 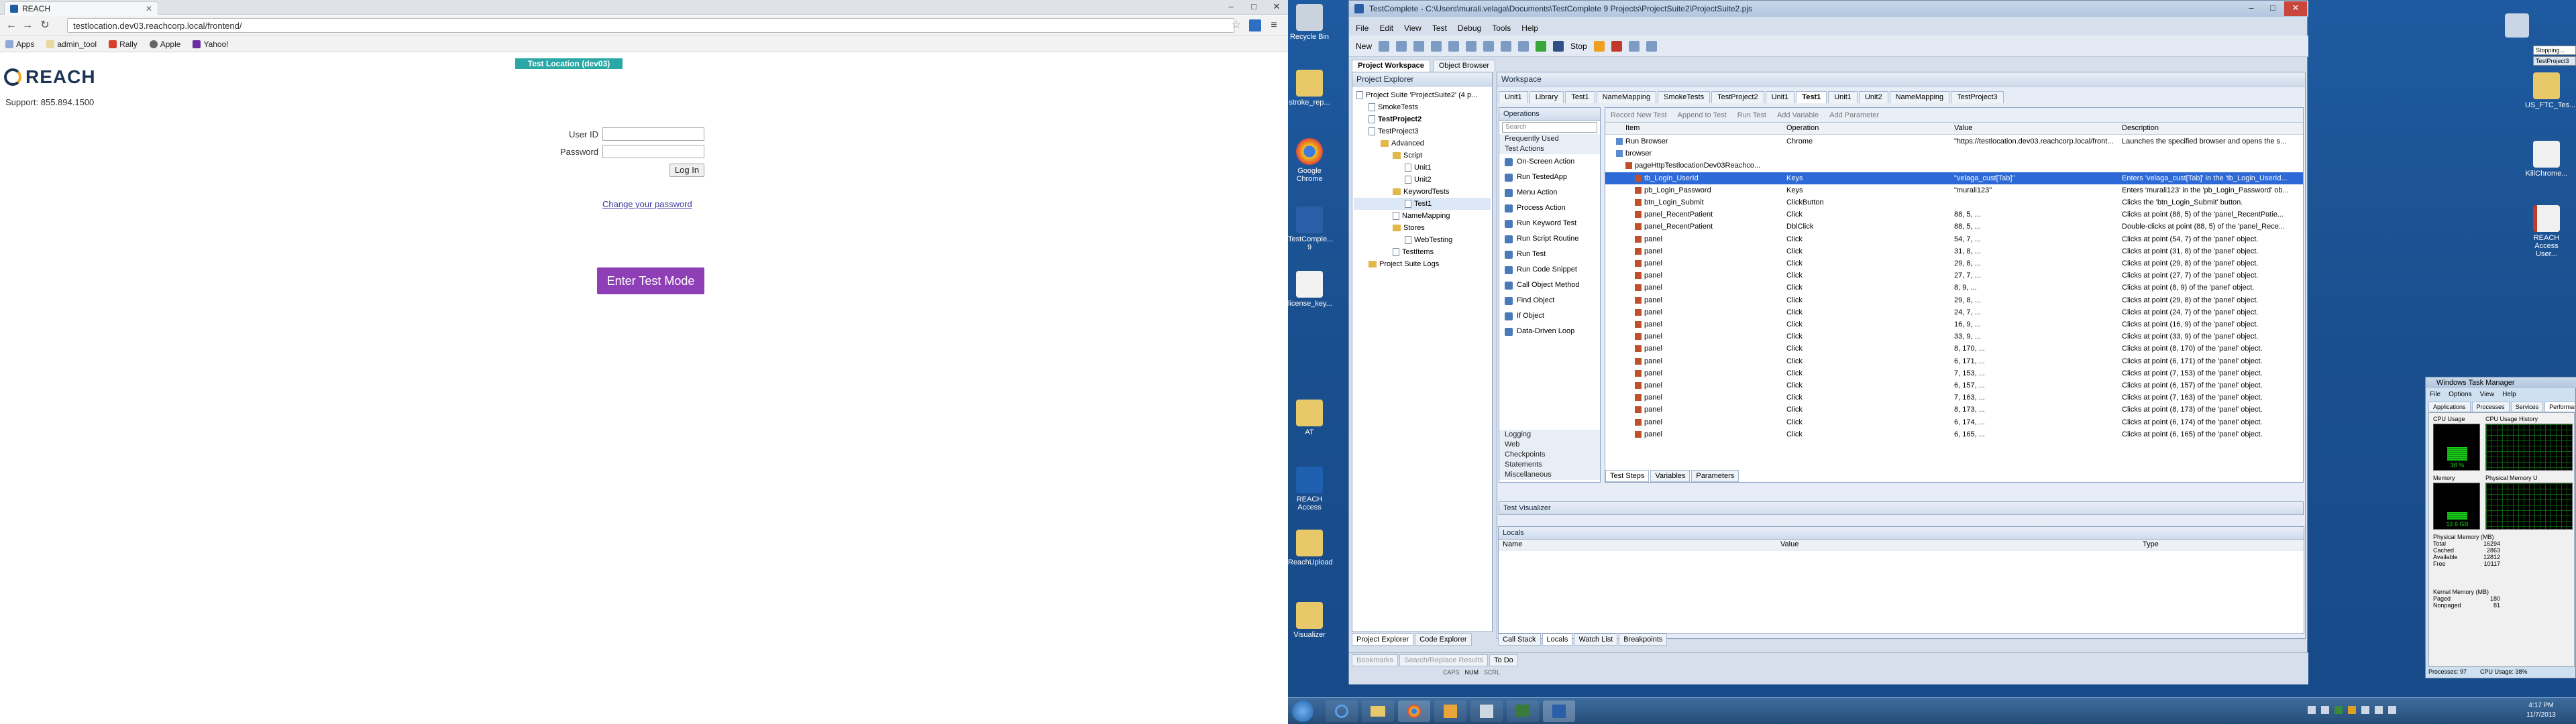 I want to click on tree-item: TestItems, so click(x=1422, y=252).